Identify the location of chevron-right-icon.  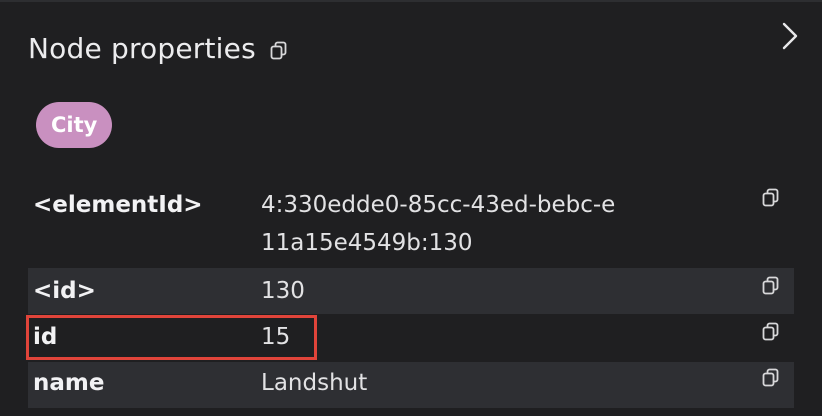
(790, 36).